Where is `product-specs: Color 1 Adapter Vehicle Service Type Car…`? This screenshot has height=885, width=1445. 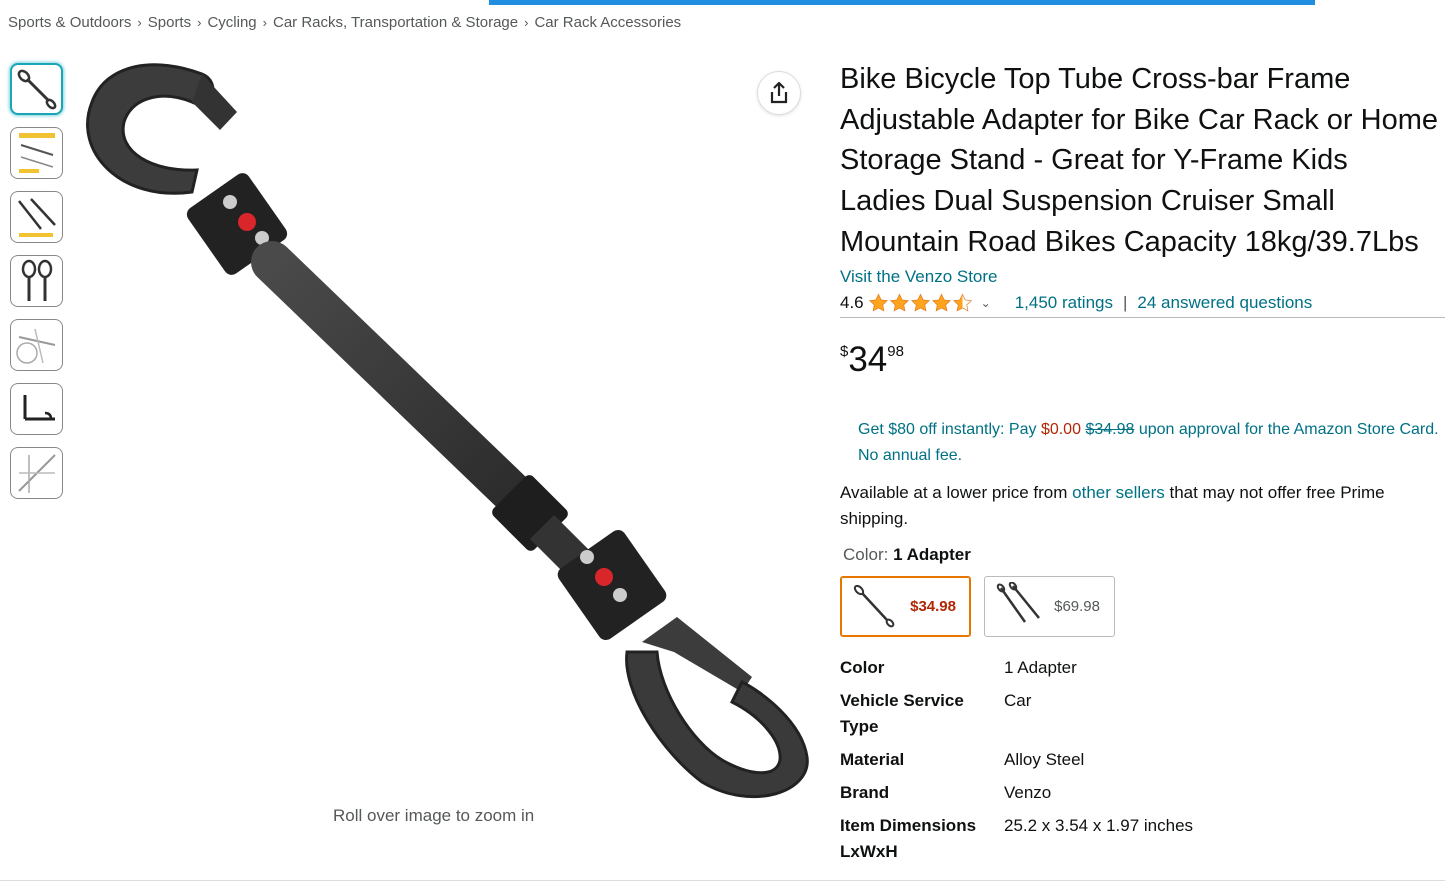 product-specs: Color 1 Adapter Vehicle Service Type Car… is located at coordinates (1140, 760).